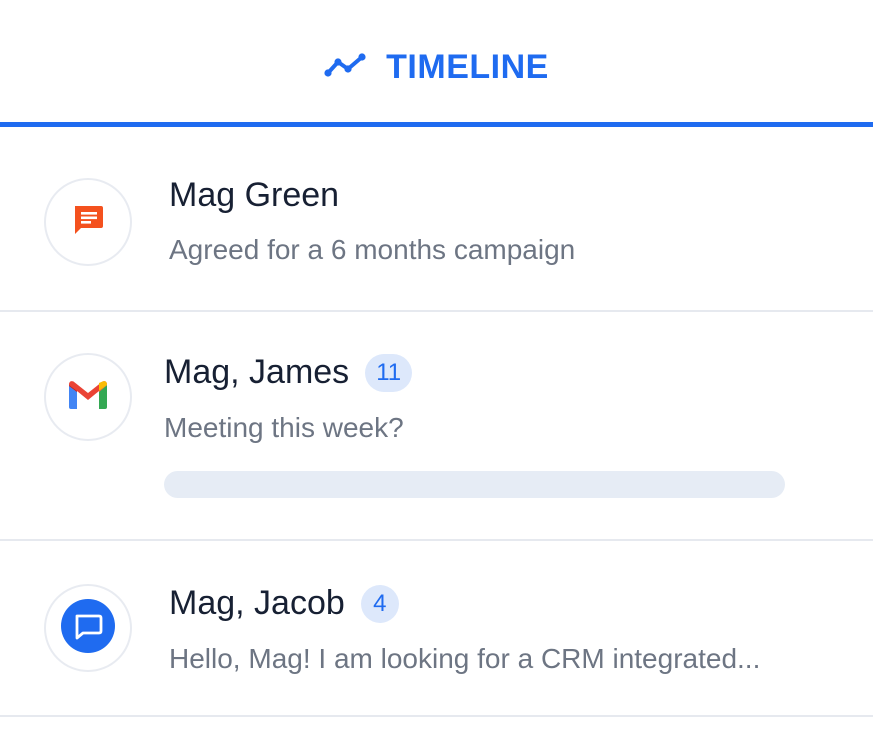  I want to click on unread-count-badge: 4, so click(379, 603).